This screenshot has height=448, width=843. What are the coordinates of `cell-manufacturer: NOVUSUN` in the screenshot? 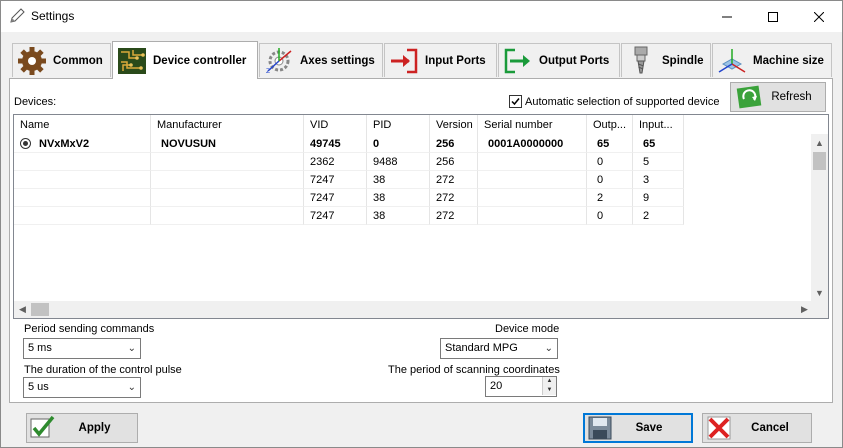 It's located at (227, 144).